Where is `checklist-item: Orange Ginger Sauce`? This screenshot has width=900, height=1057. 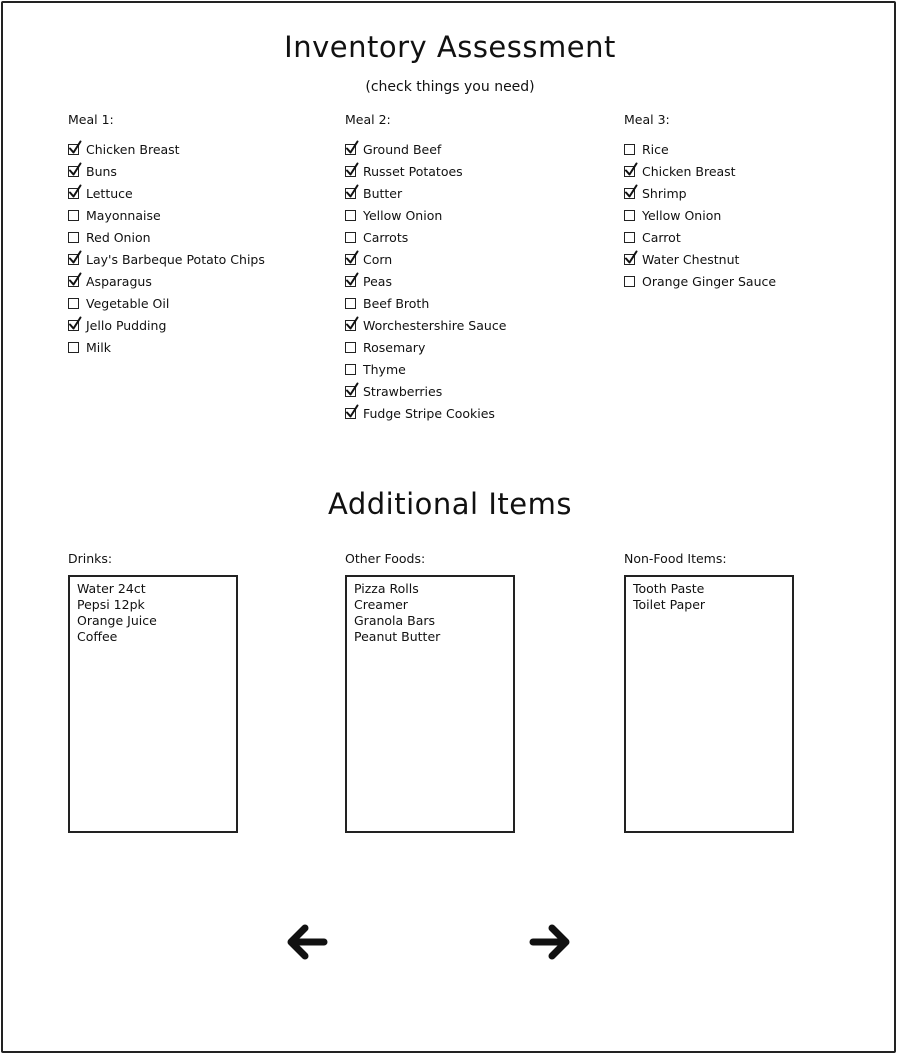 checklist-item: Orange Ginger Sauce is located at coordinates (700, 281).